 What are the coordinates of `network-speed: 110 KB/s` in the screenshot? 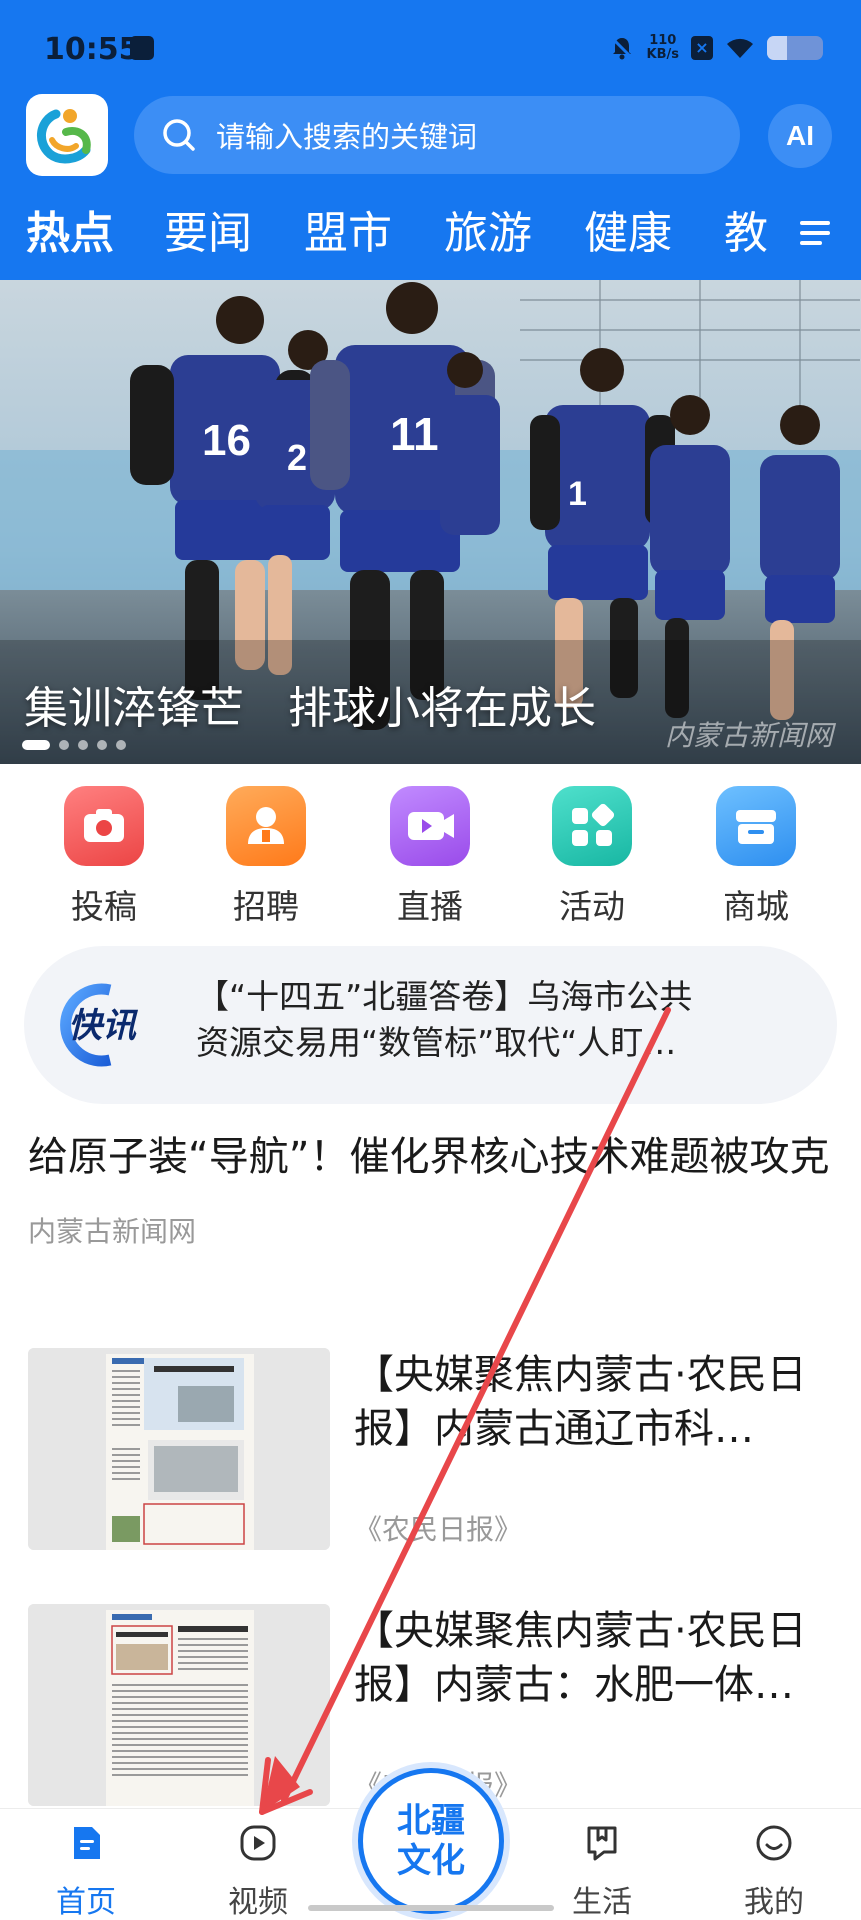 It's located at (663, 48).